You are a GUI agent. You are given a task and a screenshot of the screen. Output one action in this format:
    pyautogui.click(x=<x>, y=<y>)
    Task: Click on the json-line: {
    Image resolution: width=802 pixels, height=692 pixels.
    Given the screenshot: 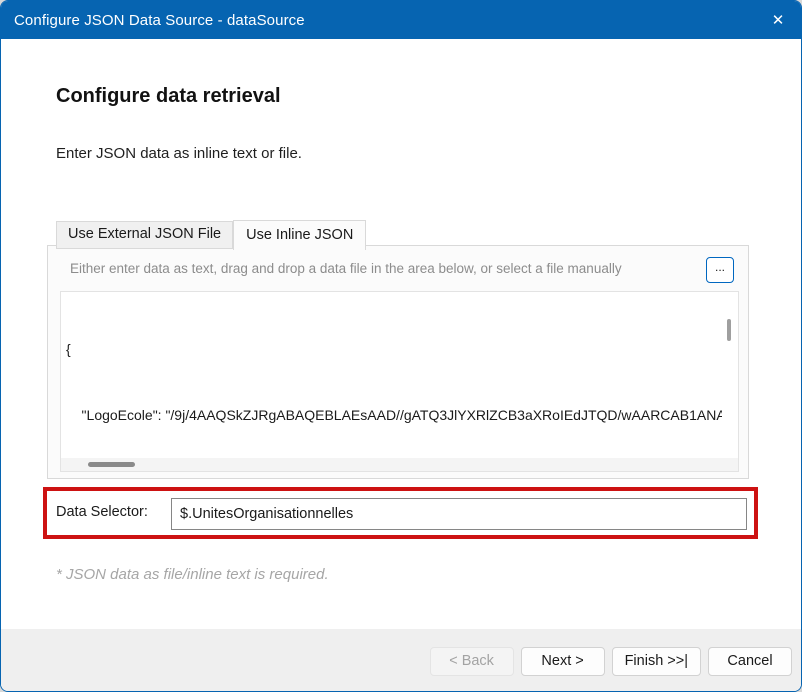 What is the action you would take?
    pyautogui.click(x=68, y=349)
    